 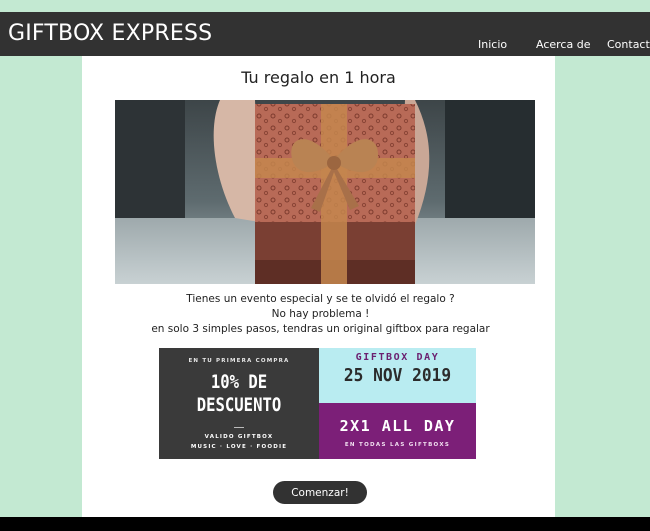 What do you see at coordinates (492, 44) in the screenshot?
I see `nav-link-inicio: Inicio` at bounding box center [492, 44].